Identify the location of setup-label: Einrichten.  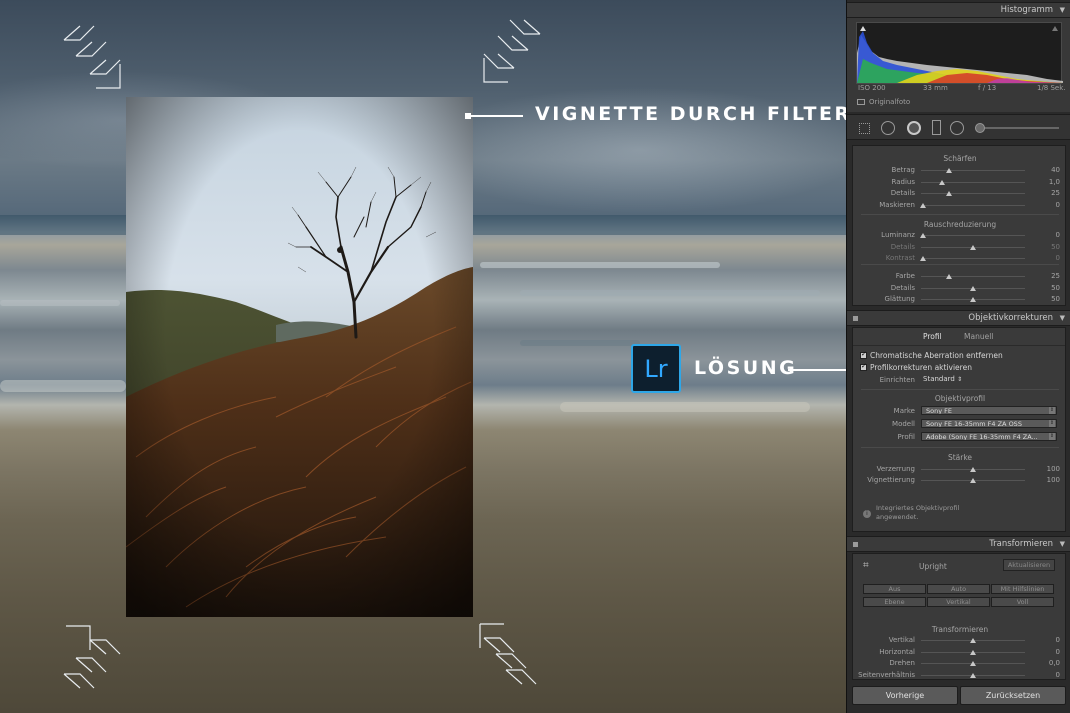
(897, 380).